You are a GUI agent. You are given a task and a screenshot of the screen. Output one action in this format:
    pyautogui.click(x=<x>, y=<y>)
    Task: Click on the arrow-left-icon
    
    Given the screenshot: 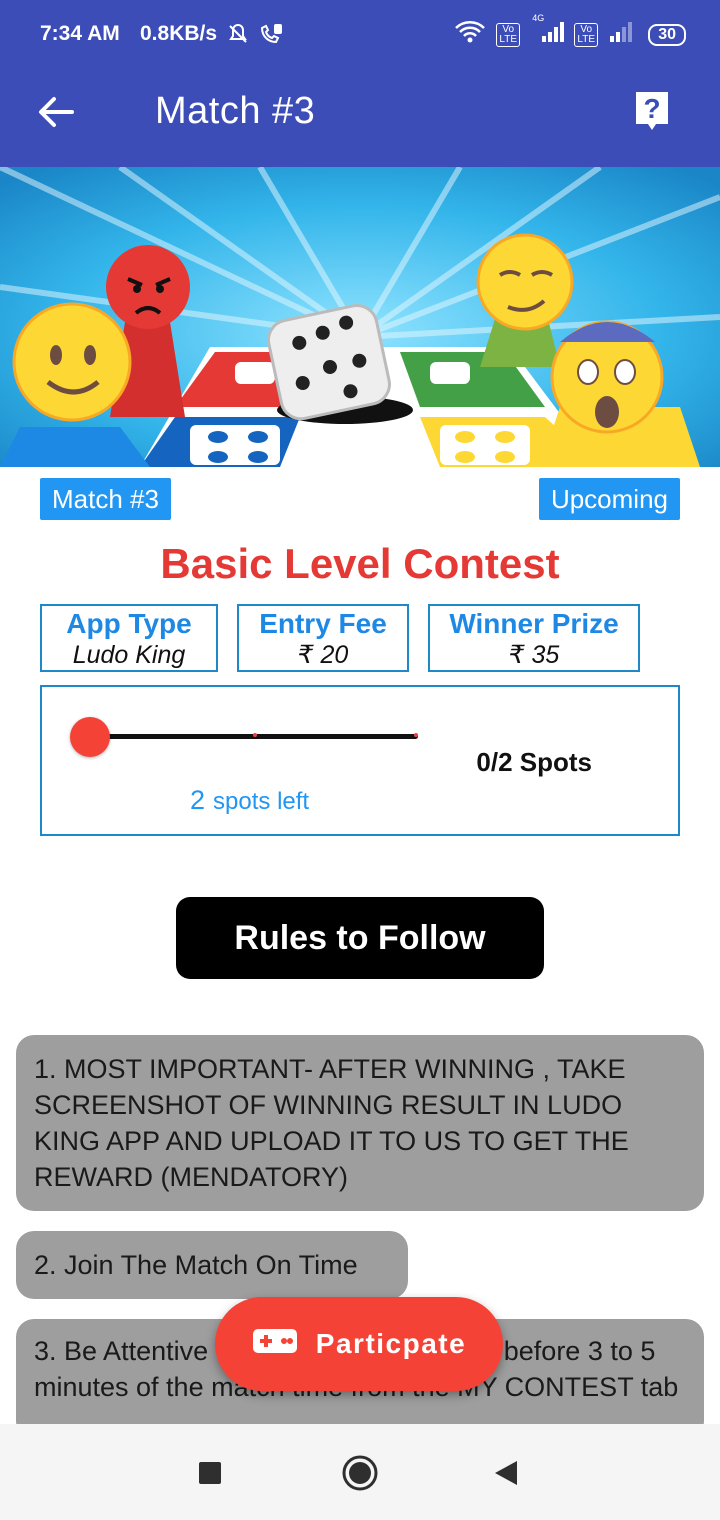 What is the action you would take?
    pyautogui.click(x=56, y=112)
    